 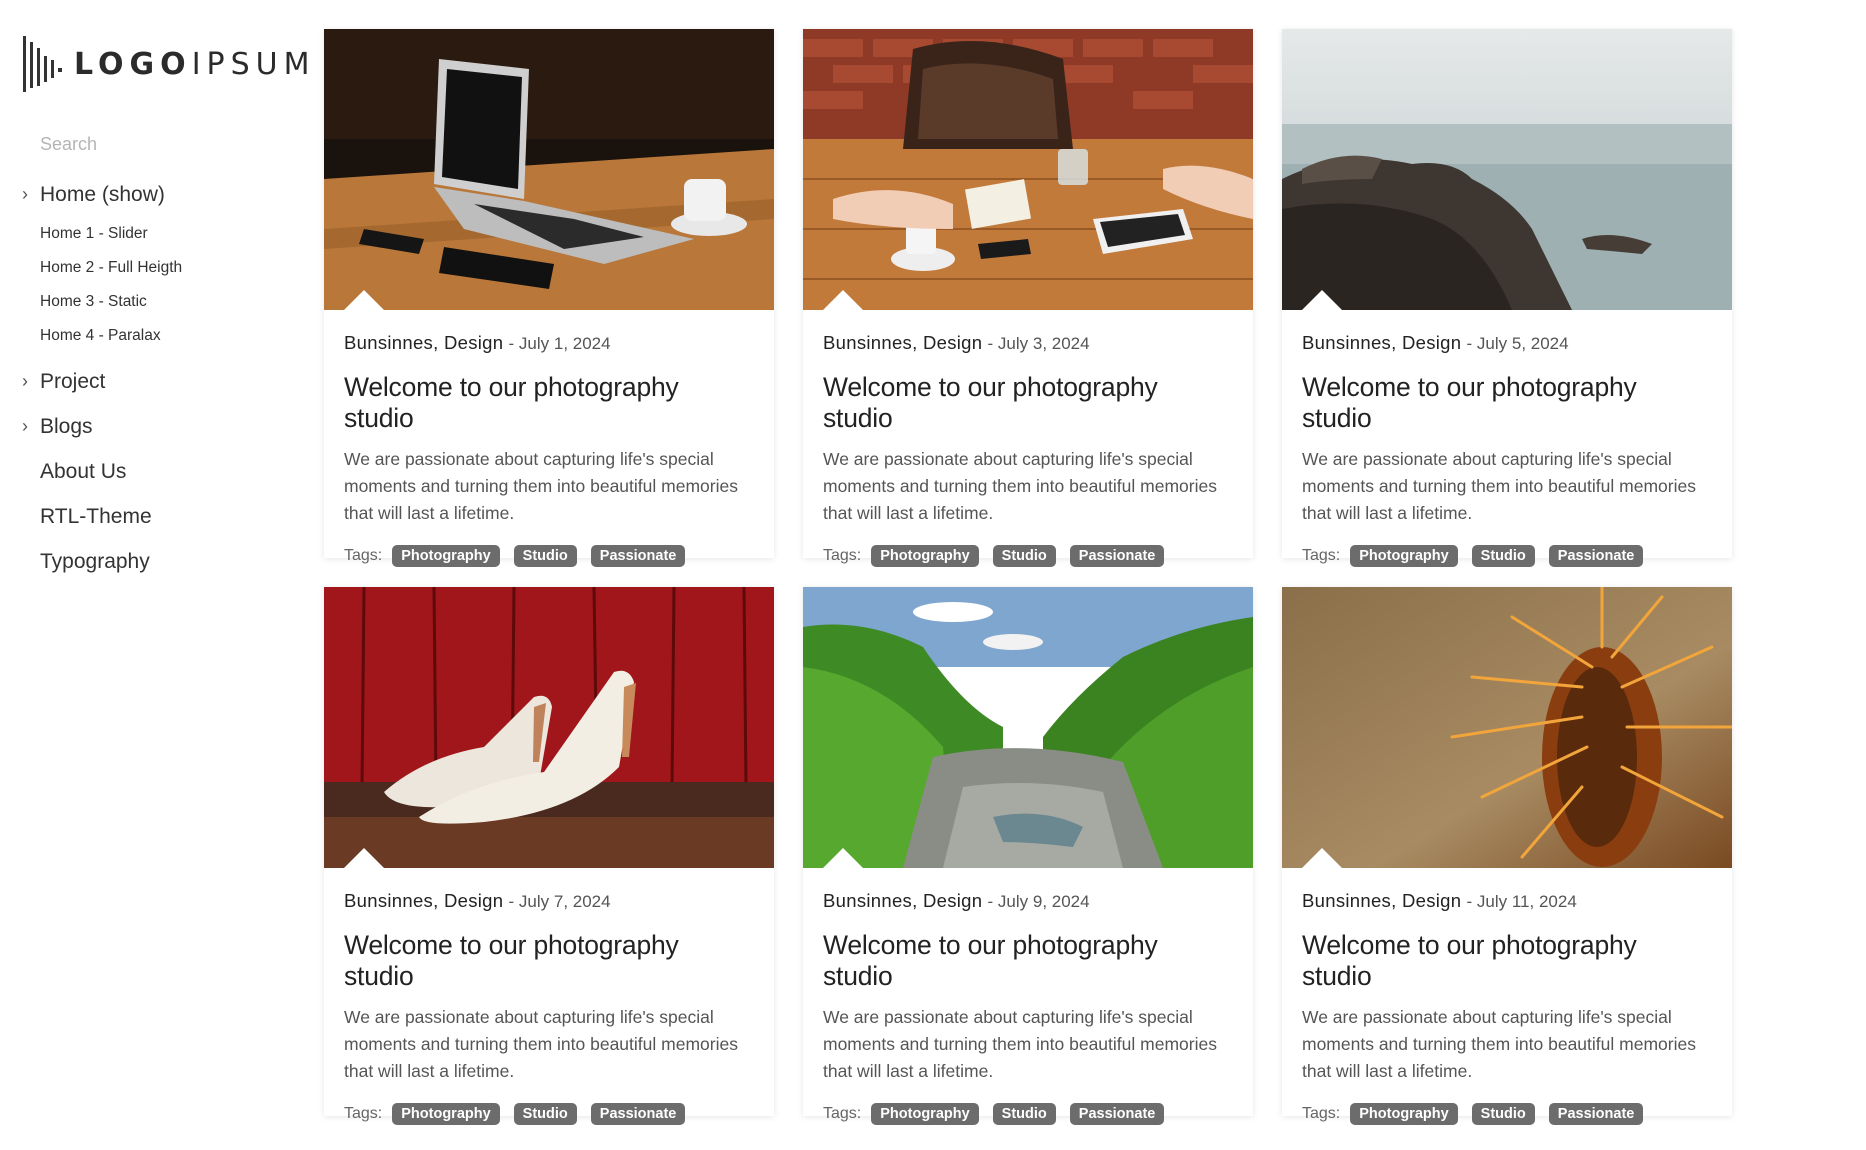 What do you see at coordinates (1028, 727) in the screenshot?
I see `post-image-forest` at bounding box center [1028, 727].